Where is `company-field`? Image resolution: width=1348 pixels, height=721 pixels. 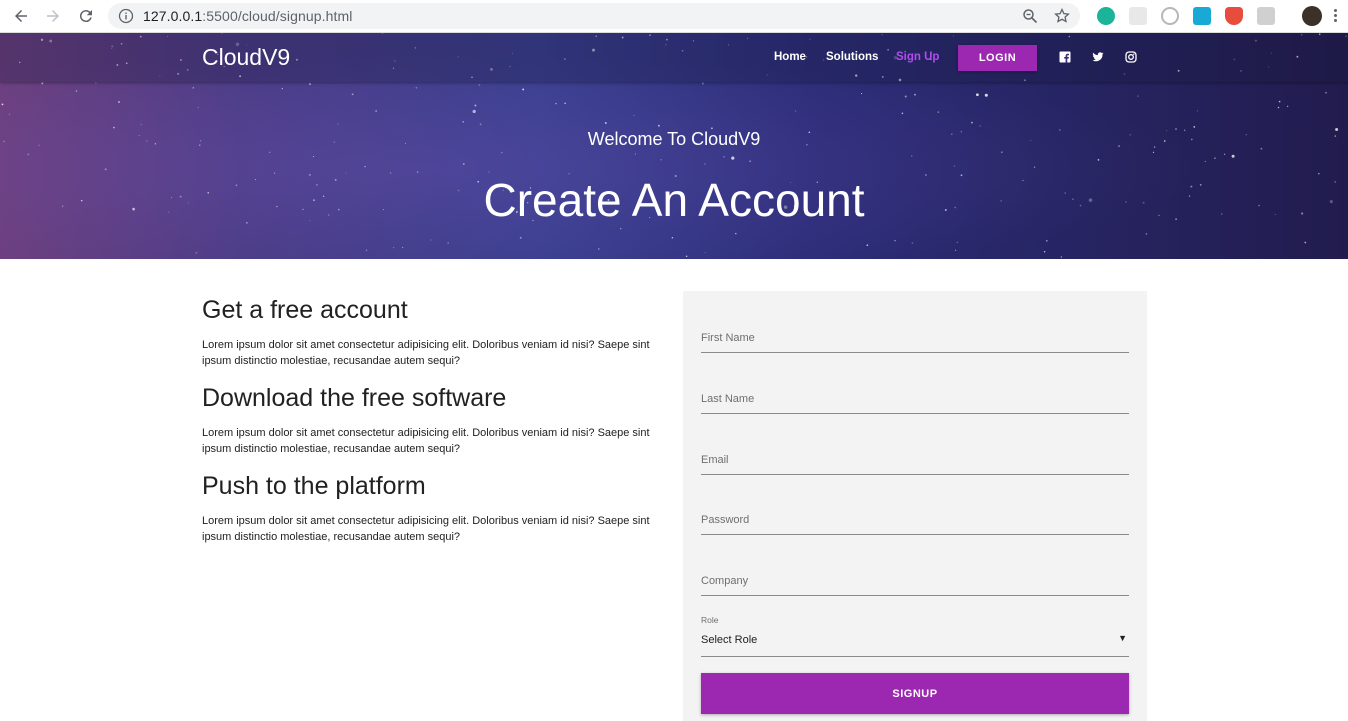 company-field is located at coordinates (915, 581).